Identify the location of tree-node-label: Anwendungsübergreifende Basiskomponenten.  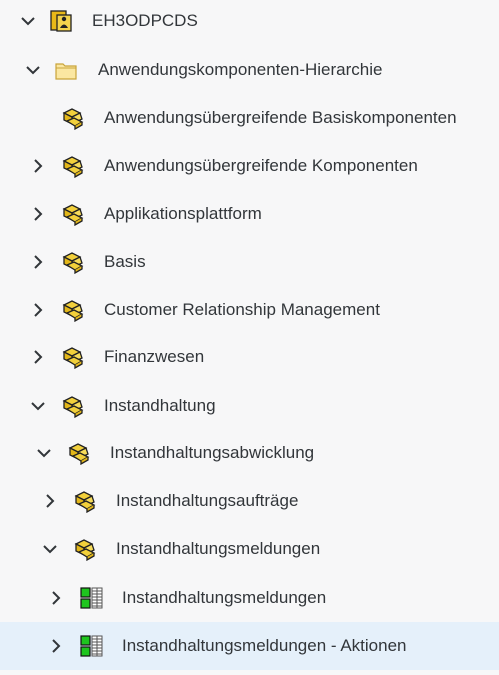
(280, 117).